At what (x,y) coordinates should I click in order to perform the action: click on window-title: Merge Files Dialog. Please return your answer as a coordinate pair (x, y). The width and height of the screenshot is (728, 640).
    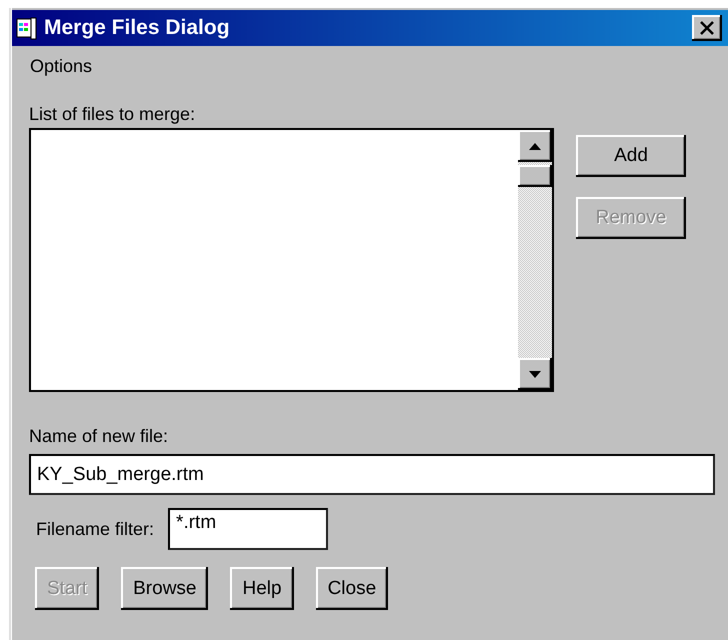
    Looking at the image, I should click on (137, 28).